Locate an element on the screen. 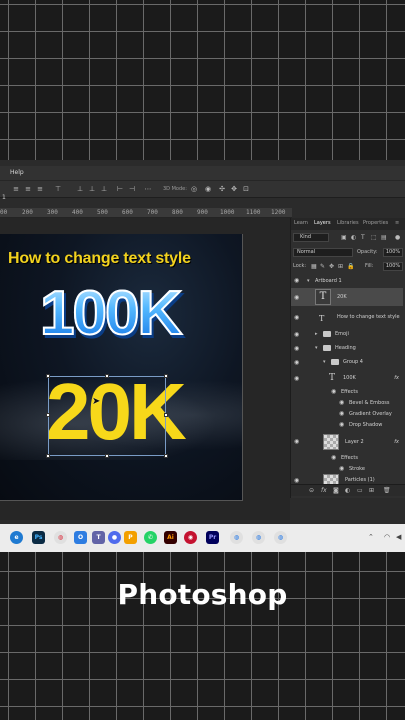 The width and height of the screenshot is (405, 720). align-right-icon: ≡ is located at coordinates (40, 189).